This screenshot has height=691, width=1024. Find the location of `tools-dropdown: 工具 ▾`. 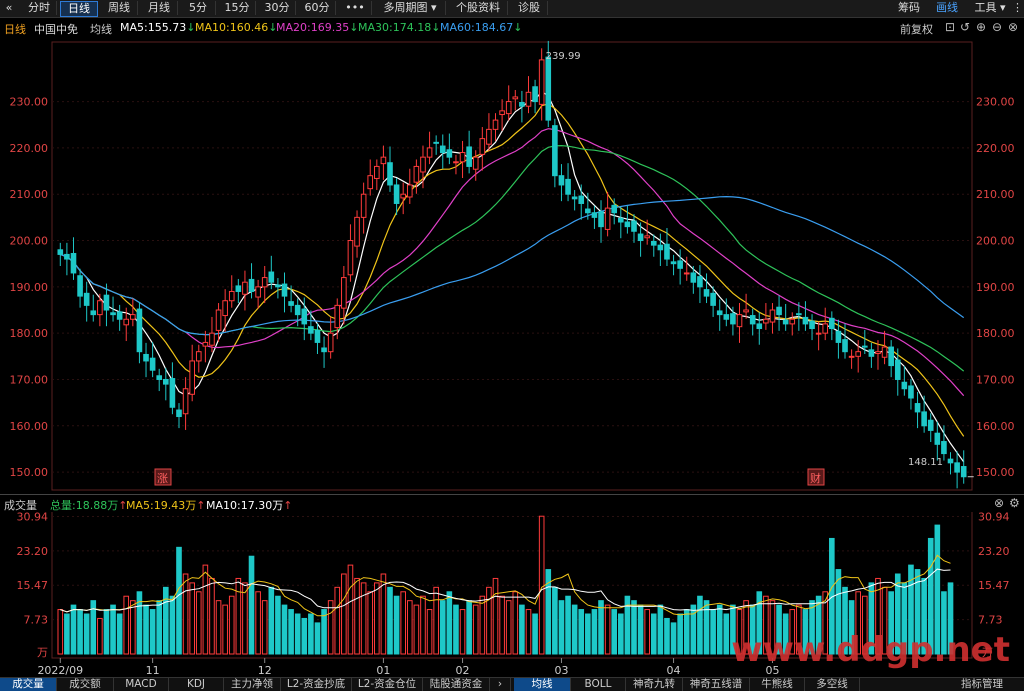

tools-dropdown: 工具 ▾ is located at coordinates (990, 8).